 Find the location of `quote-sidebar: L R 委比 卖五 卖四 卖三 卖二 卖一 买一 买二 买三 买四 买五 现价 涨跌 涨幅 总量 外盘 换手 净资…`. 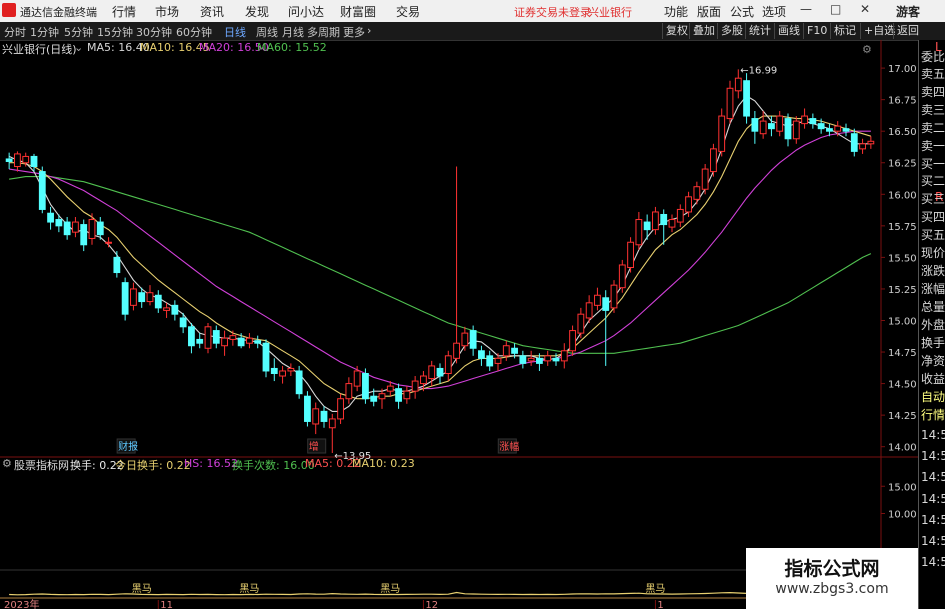

quote-sidebar: L R 委比 卖五 卖四 卖三 卖二 卖一 买一 买二 买三 买四 买五 现价 涨跌 涨幅 总量 外盘 换手 净资… is located at coordinates (931, 324).